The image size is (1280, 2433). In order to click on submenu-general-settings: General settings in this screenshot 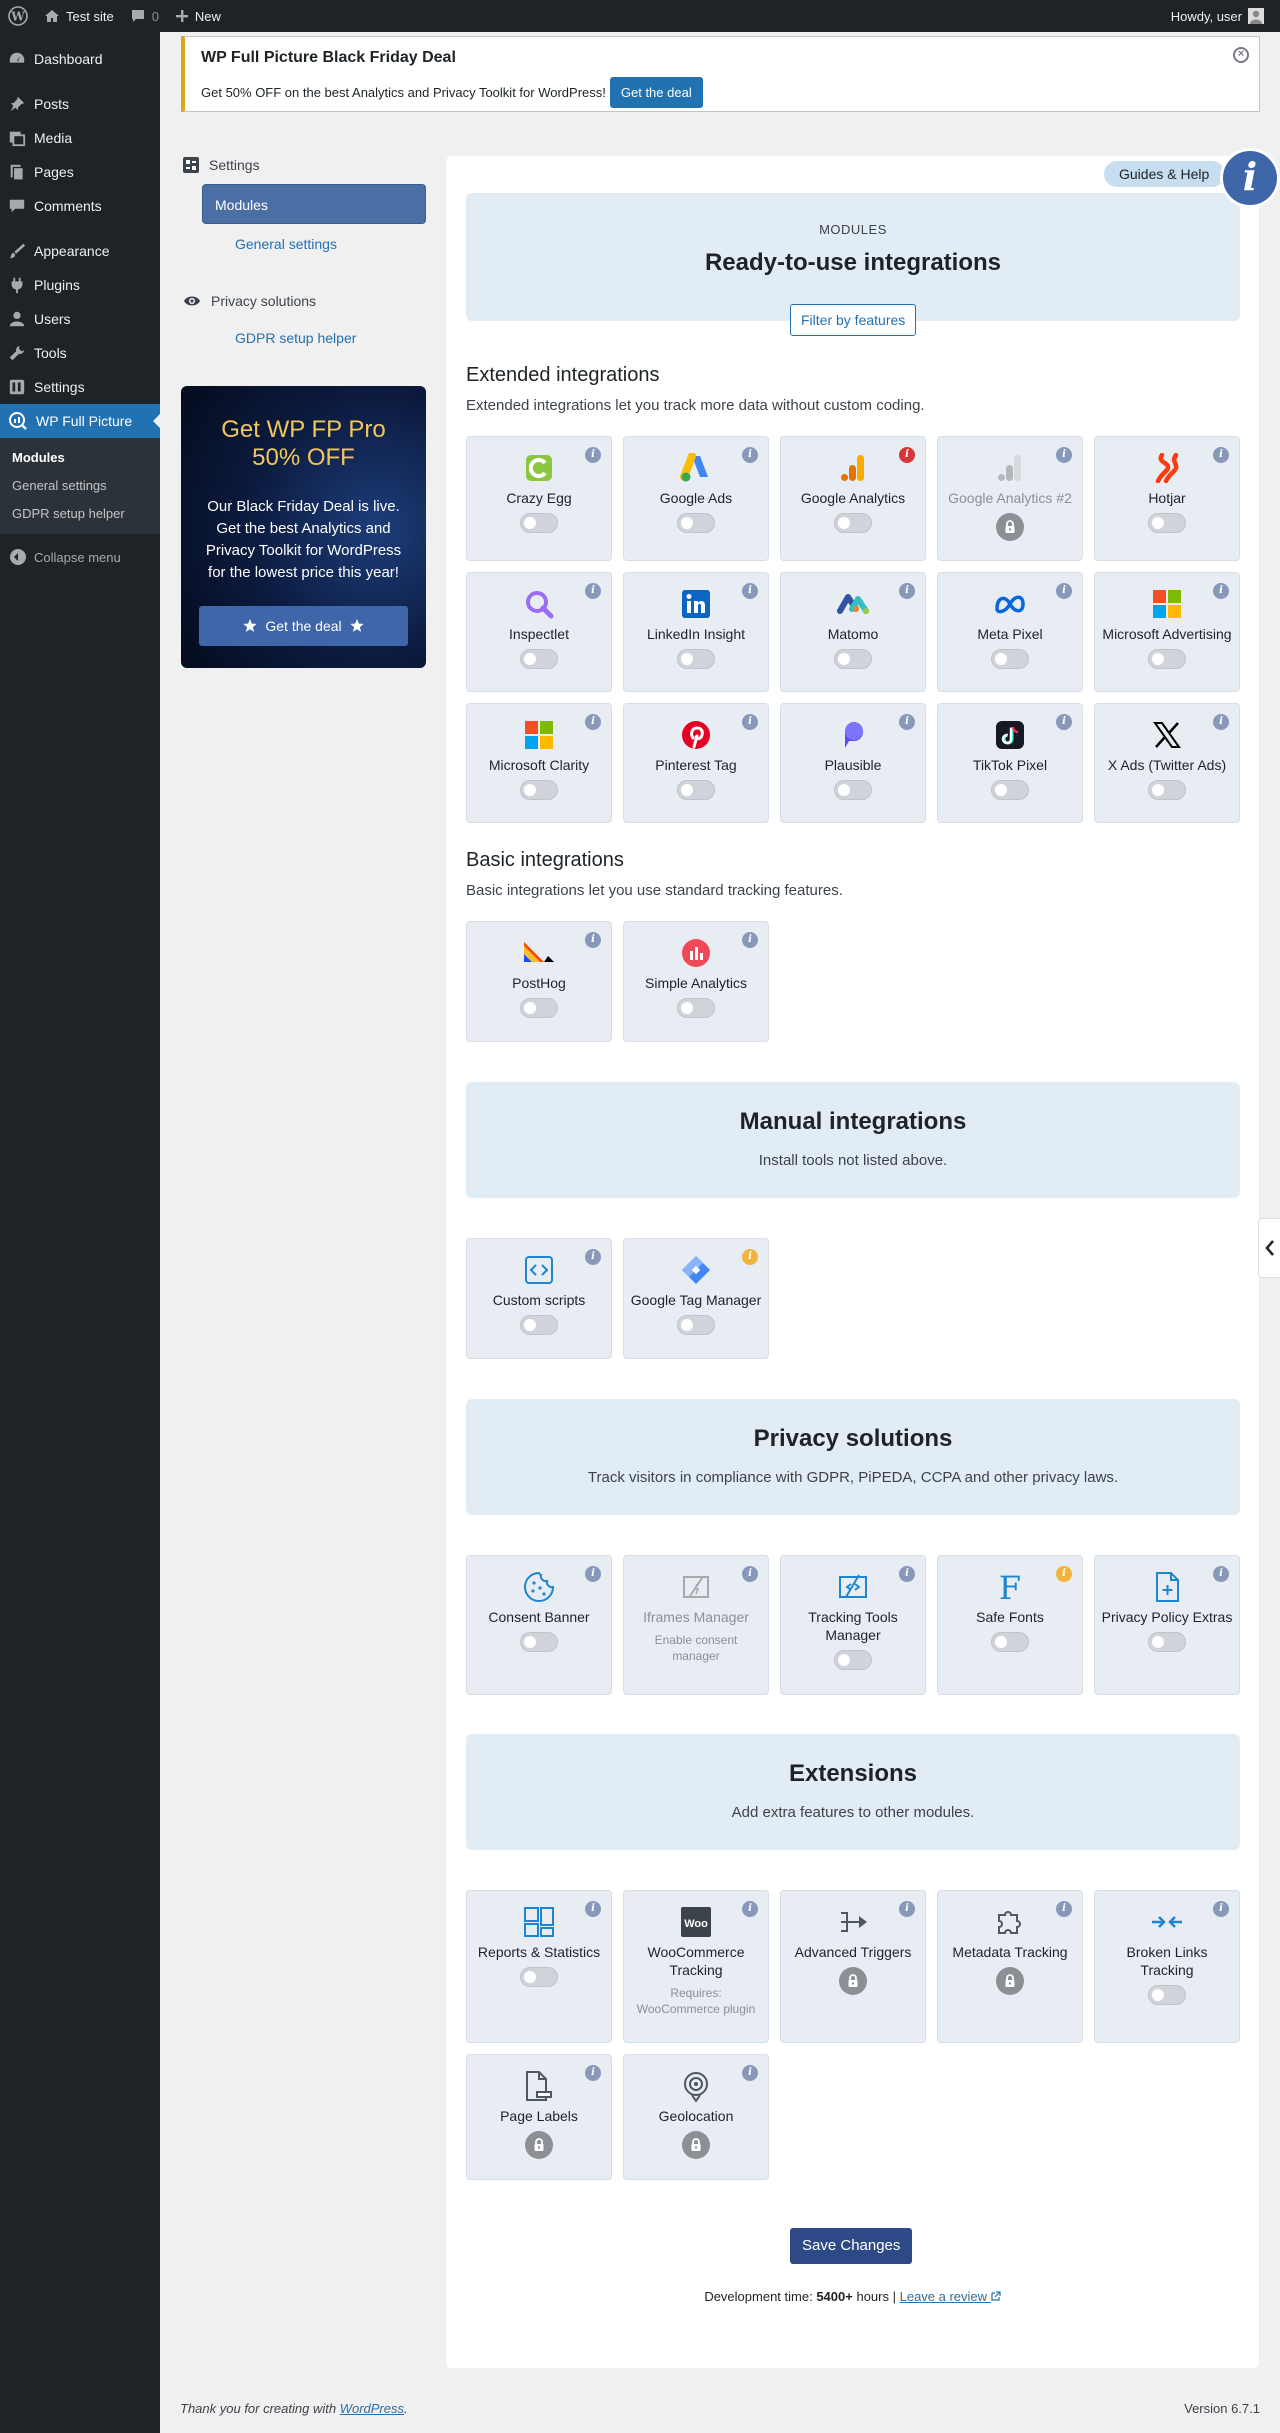, I will do `click(80, 486)`.